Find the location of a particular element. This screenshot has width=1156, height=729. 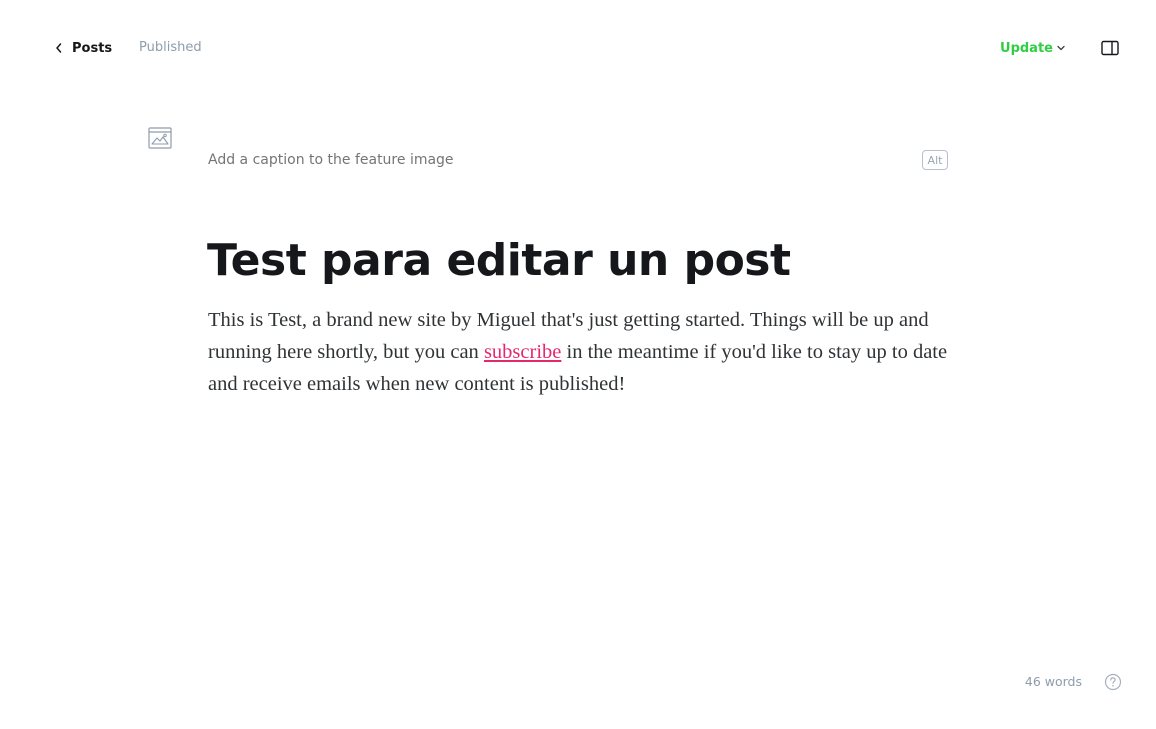

sidebar-toggle-icon is located at coordinates (1110, 48).